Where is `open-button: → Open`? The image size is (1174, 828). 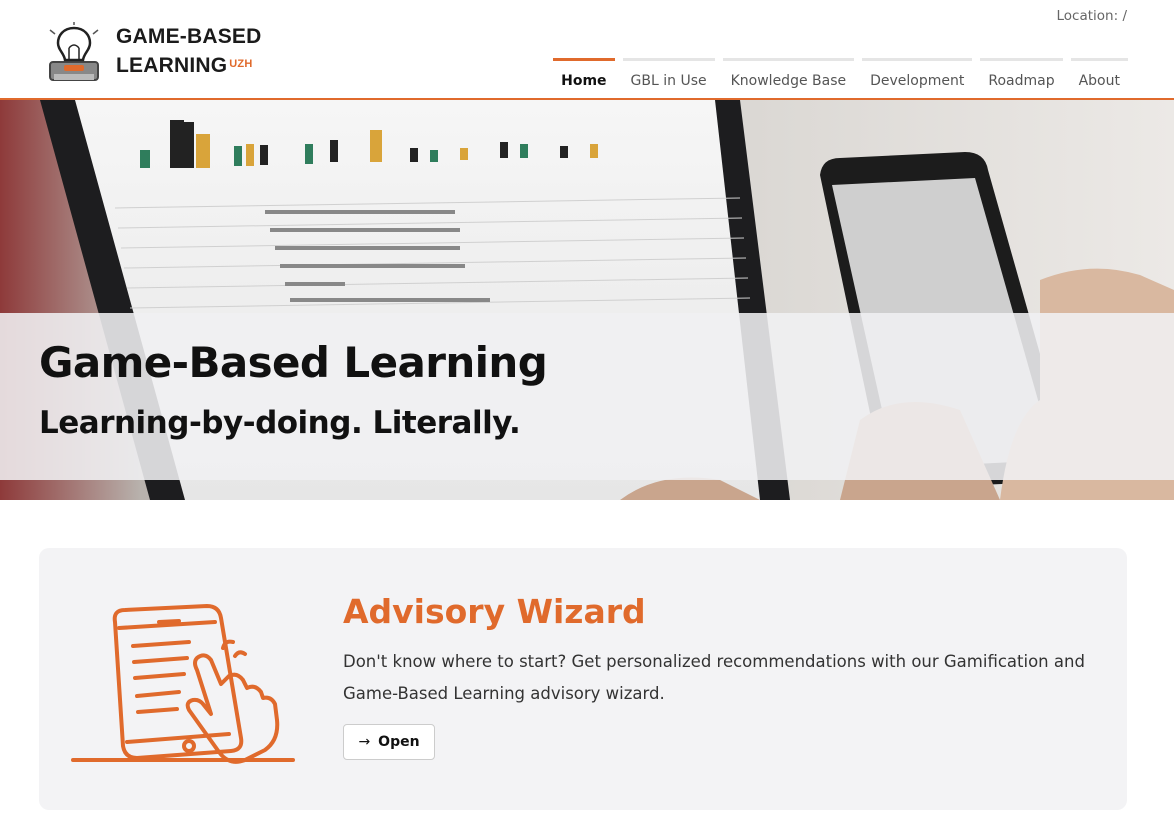 open-button: → Open is located at coordinates (389, 742).